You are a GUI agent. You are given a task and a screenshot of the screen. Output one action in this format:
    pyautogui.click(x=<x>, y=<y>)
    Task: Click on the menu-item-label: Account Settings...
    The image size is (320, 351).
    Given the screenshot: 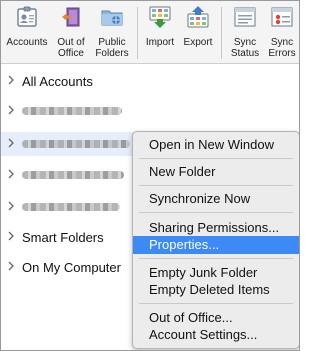 What is the action you would take?
    pyautogui.click(x=203, y=334)
    